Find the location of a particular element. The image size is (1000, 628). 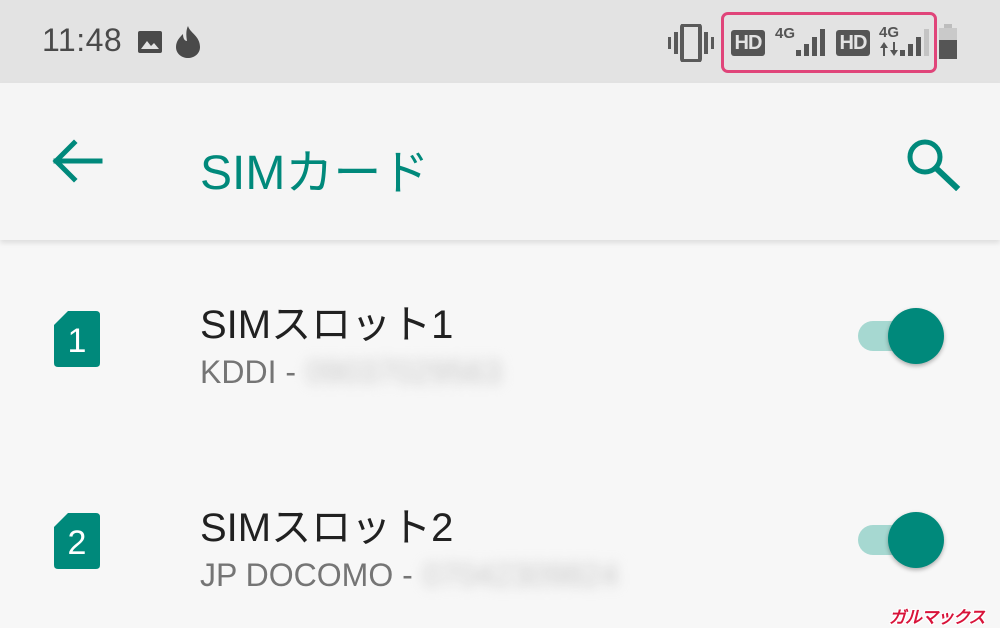

gallery-icon is located at coordinates (150, 42).